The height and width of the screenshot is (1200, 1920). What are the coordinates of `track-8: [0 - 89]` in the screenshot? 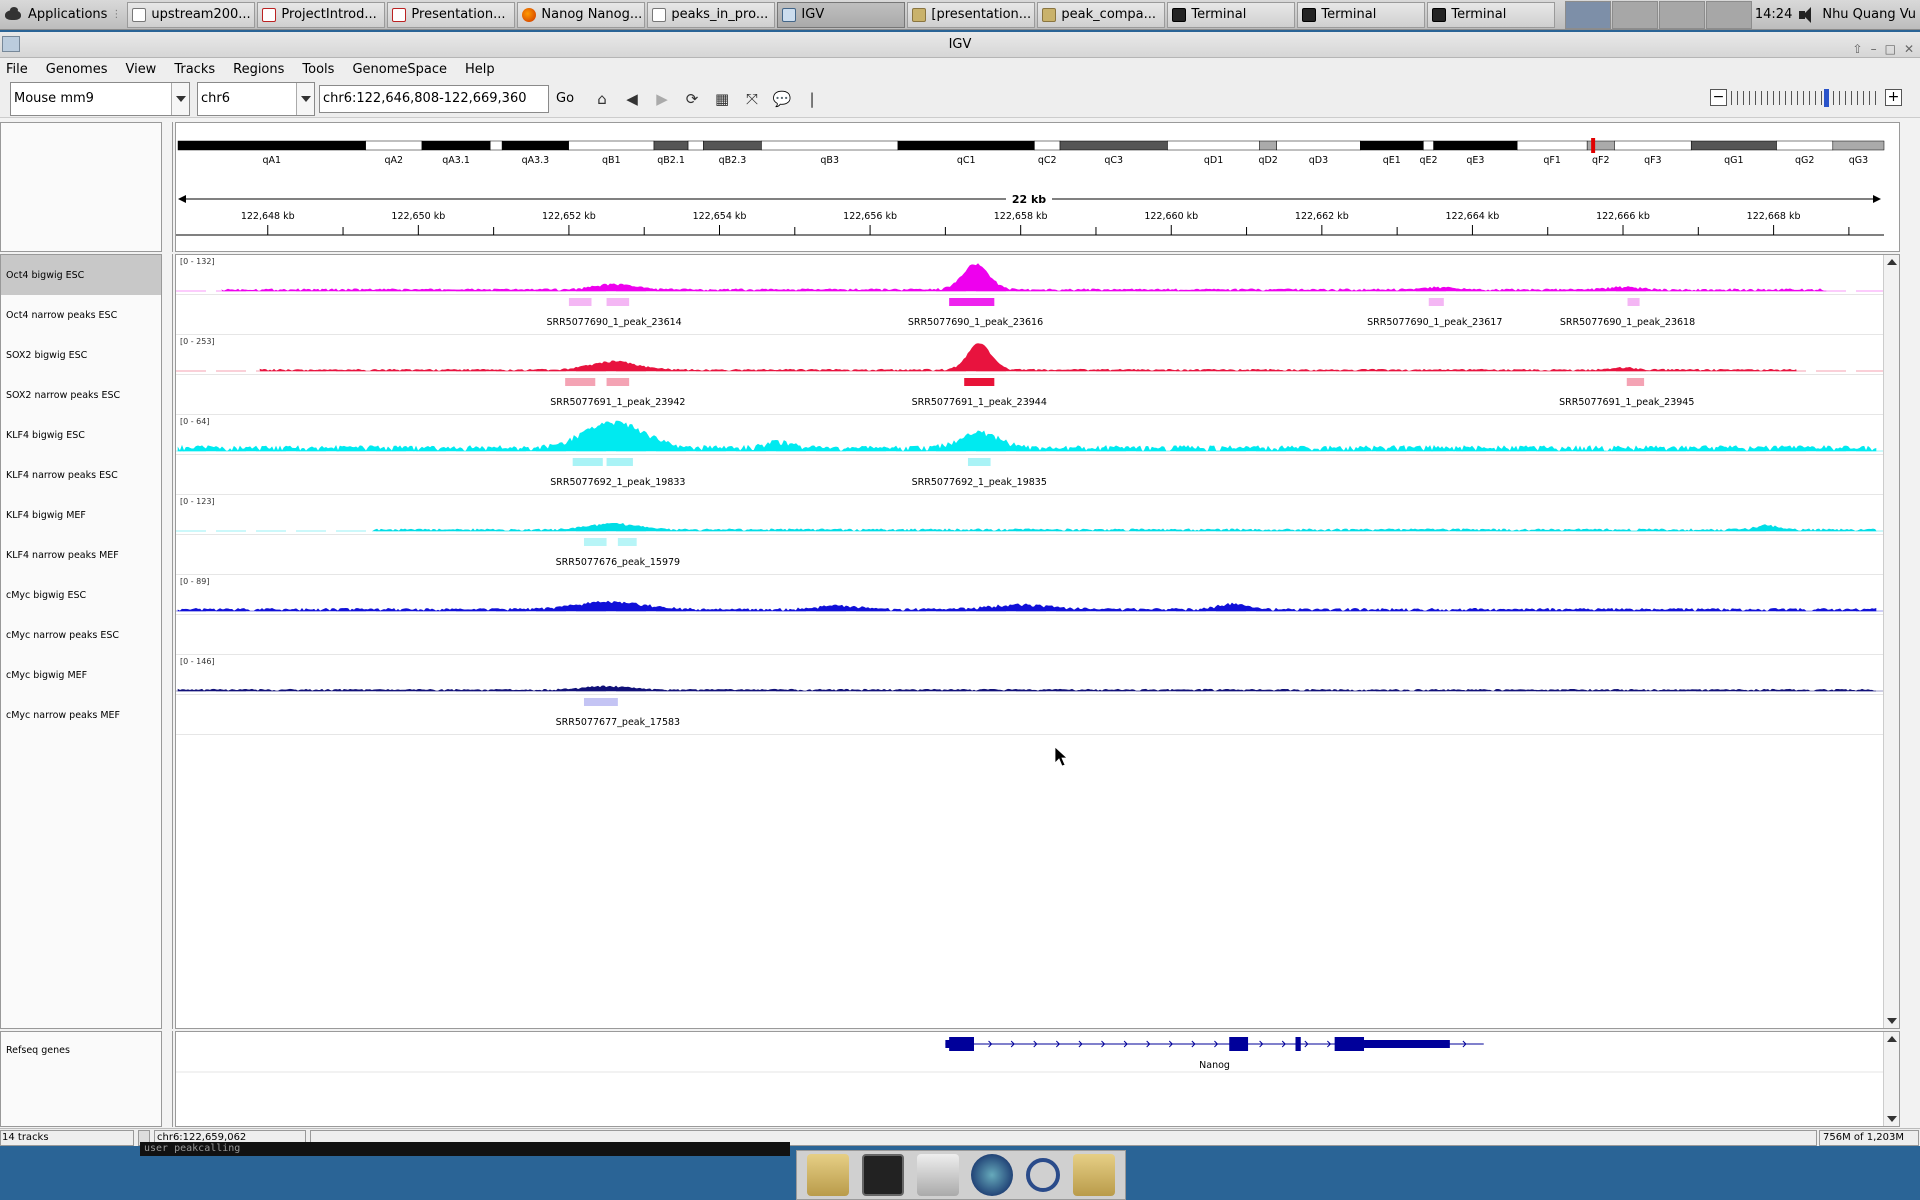 It's located at (1030, 596).